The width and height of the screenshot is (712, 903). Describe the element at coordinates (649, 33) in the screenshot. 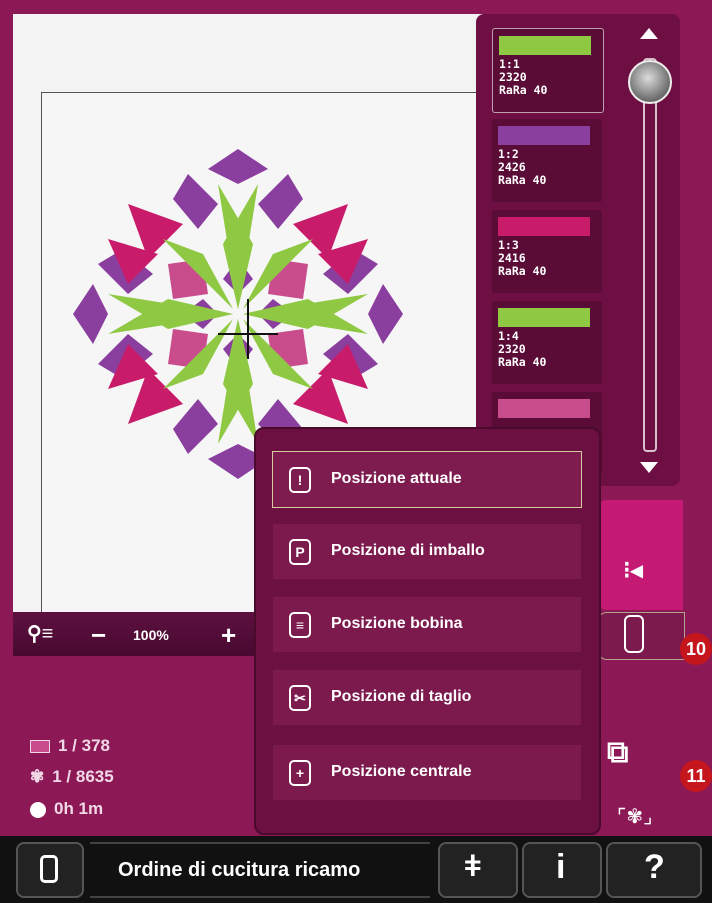

I see `scroll-up-arrow` at that location.